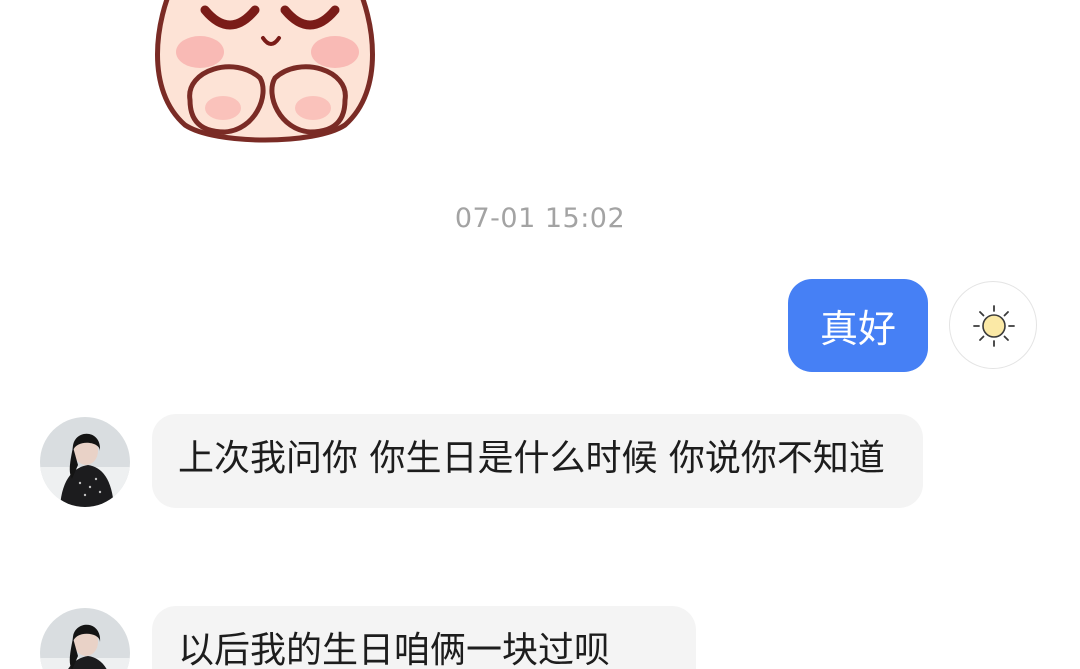  What do you see at coordinates (265, 75) in the screenshot?
I see `blushing-peach-sticker` at bounding box center [265, 75].